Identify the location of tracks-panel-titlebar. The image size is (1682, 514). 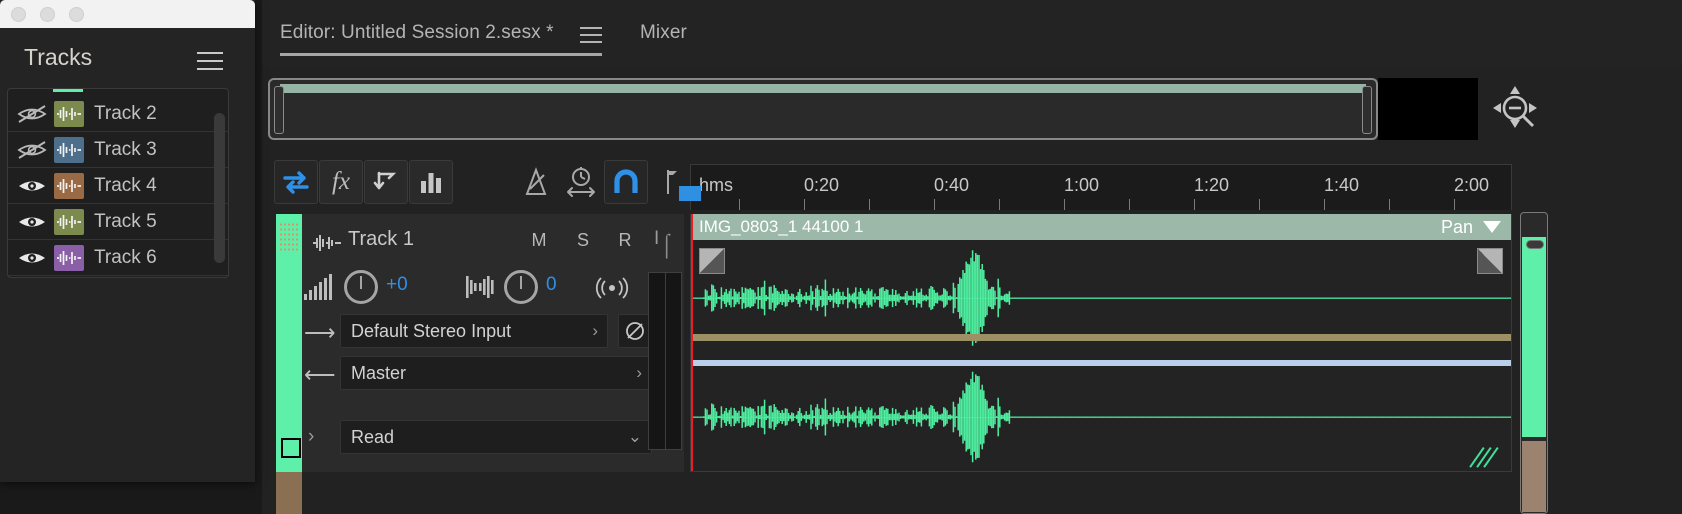
(127, 14).